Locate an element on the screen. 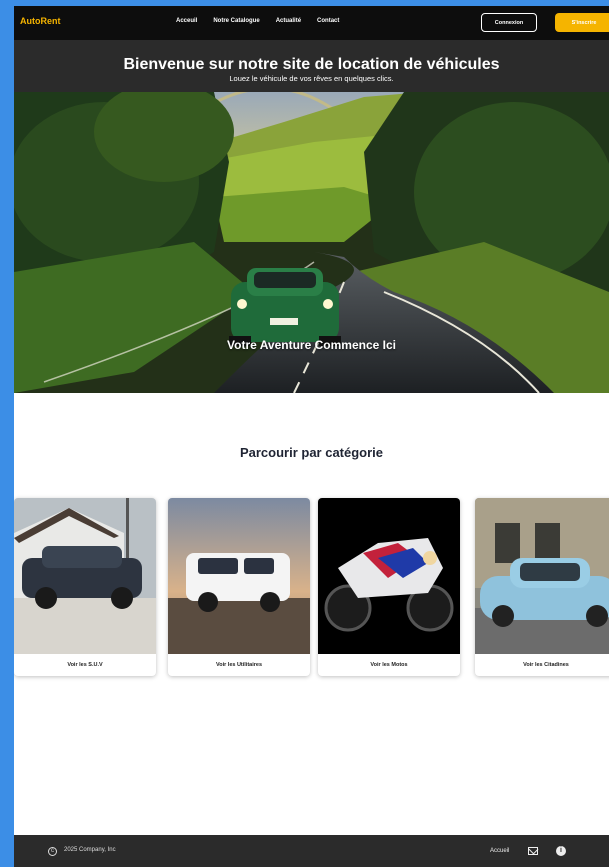 Image resolution: width=609 pixels, height=867 pixels. moto-photo is located at coordinates (389, 576).